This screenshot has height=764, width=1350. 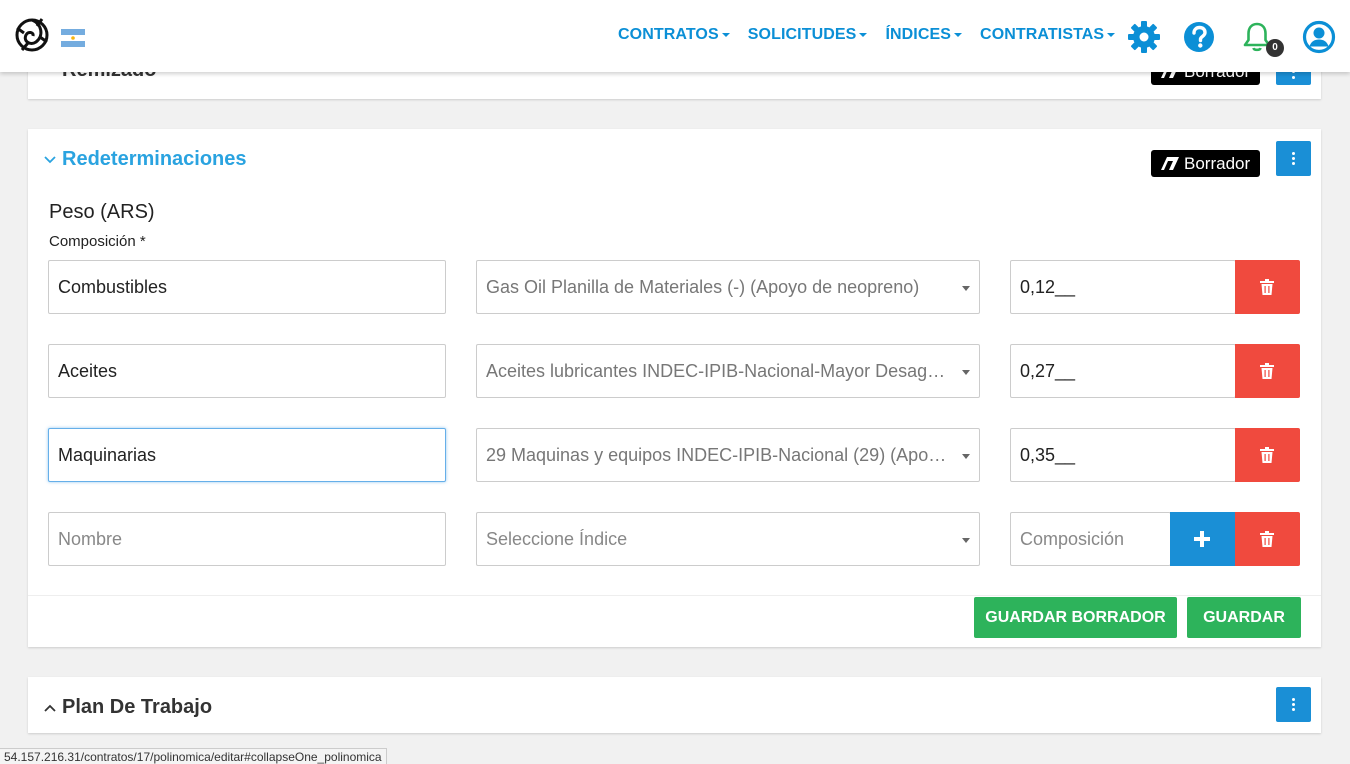 What do you see at coordinates (247, 455) in the screenshot?
I see `component-name-input: Maquinarias` at bounding box center [247, 455].